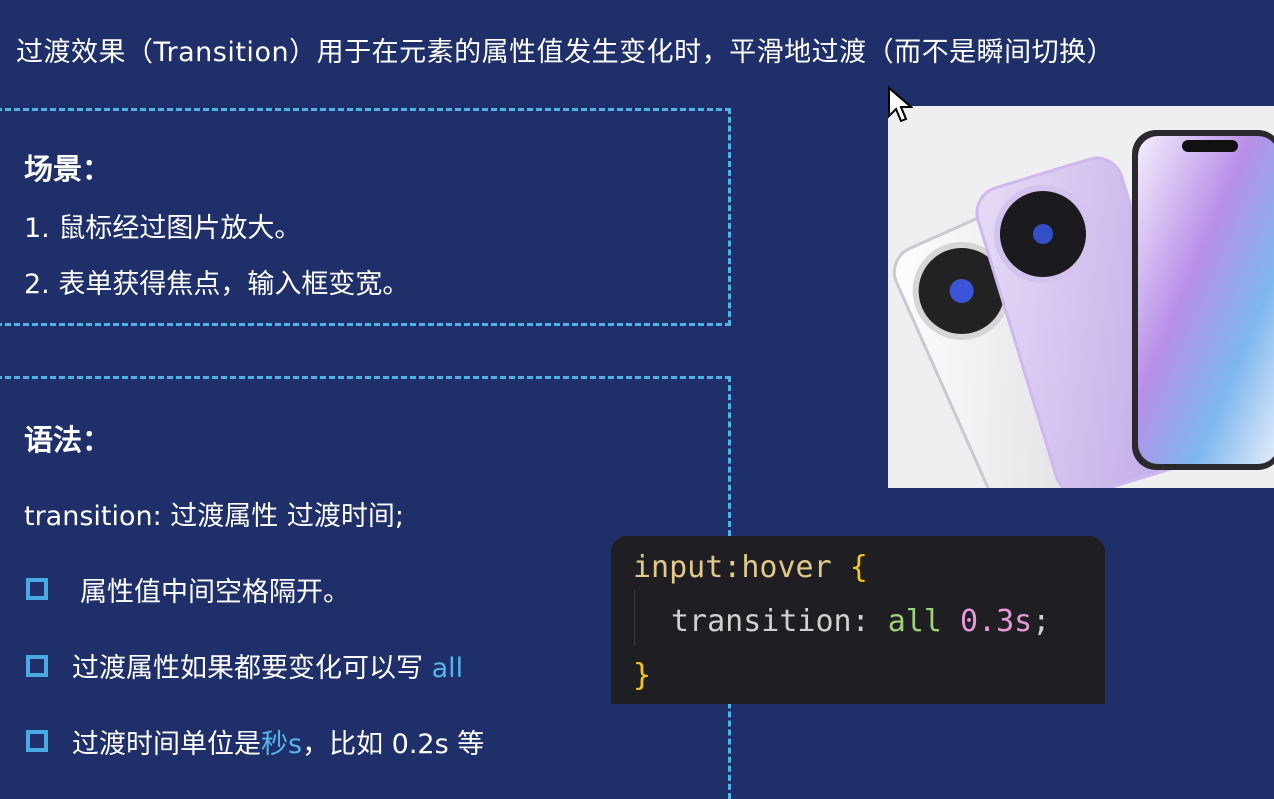 The image size is (1274, 799). What do you see at coordinates (282, 744) in the screenshot?
I see `keyword-seconds: 秒s` at bounding box center [282, 744].